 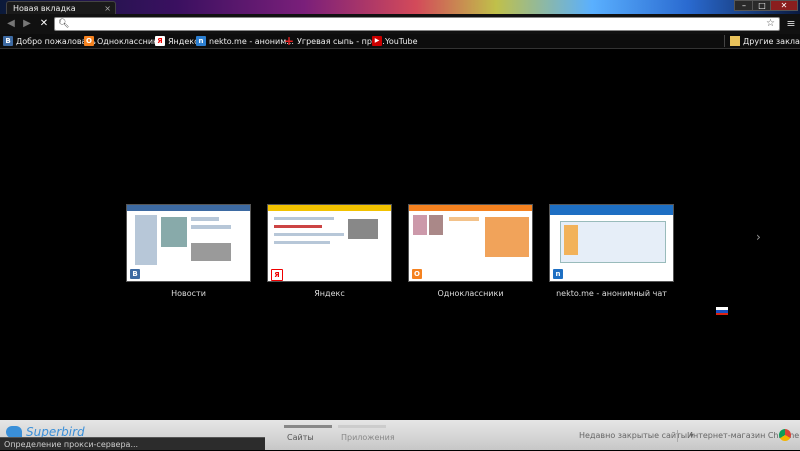 What do you see at coordinates (188, 243) in the screenshot?
I see `thumbnail-vk: В` at bounding box center [188, 243].